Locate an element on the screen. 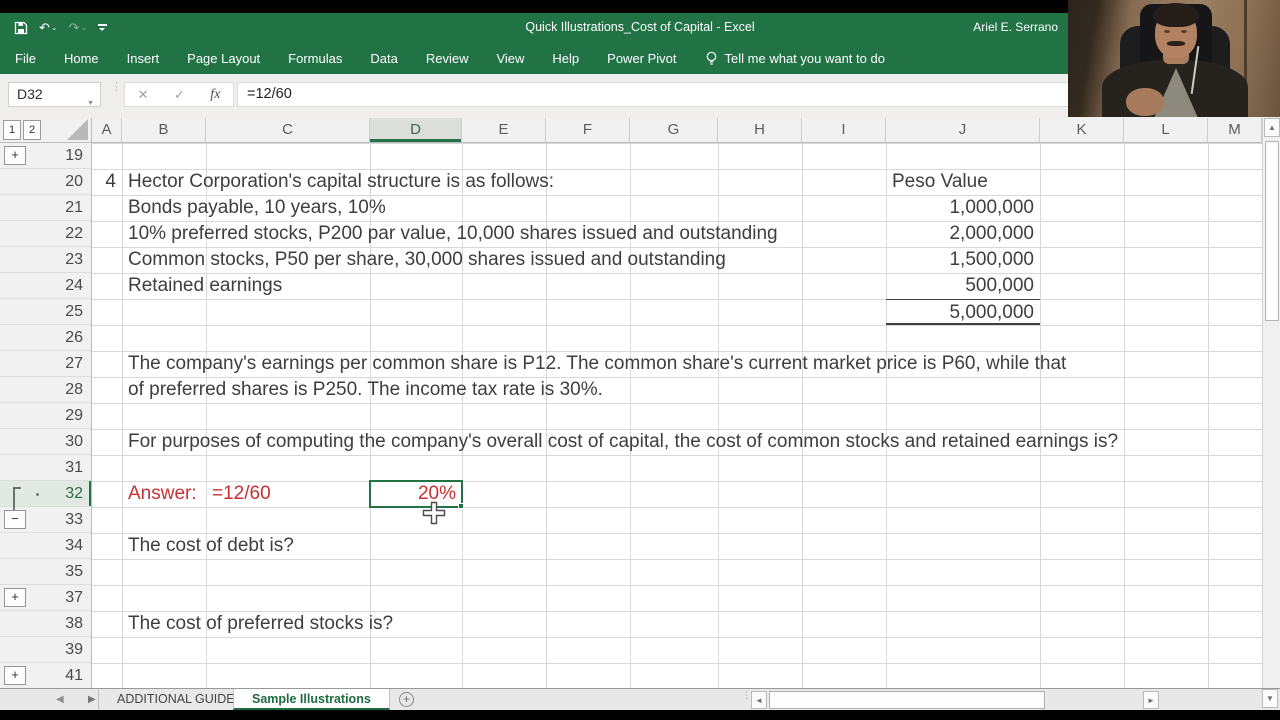 This screenshot has width=1280, height=720. cell-J25: 5,000,000 is located at coordinates (963, 312).